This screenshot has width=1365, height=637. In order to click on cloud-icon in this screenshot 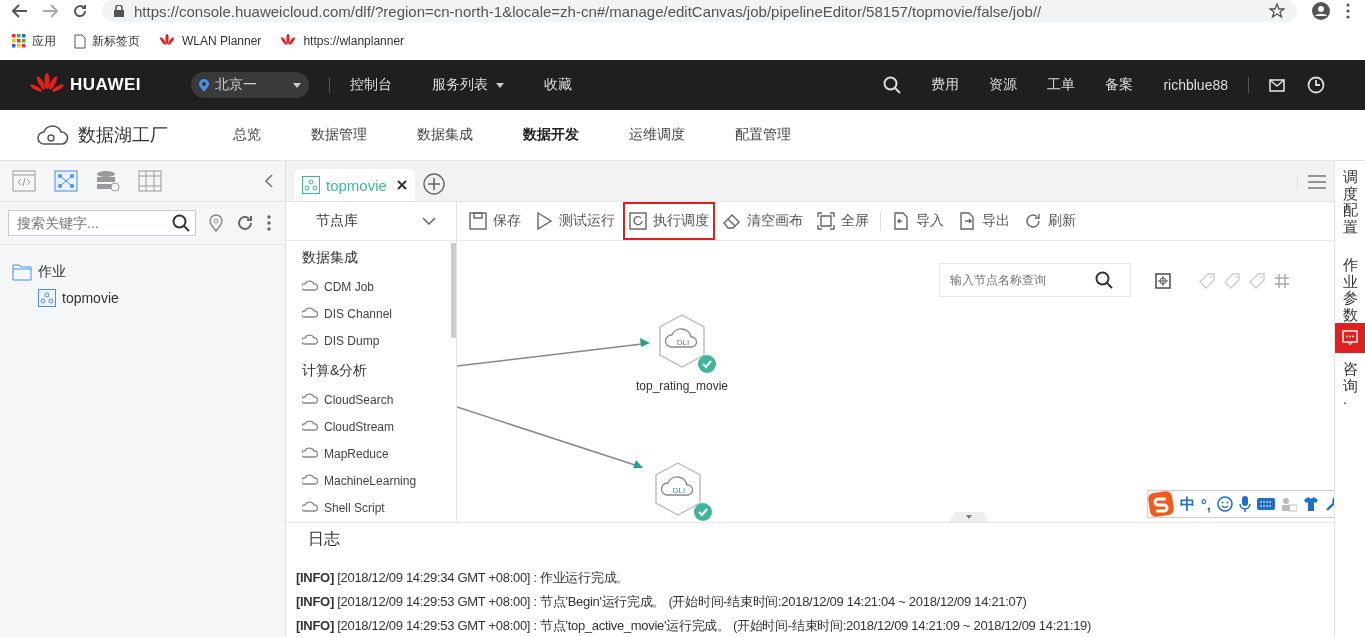, I will do `click(53, 135)`.